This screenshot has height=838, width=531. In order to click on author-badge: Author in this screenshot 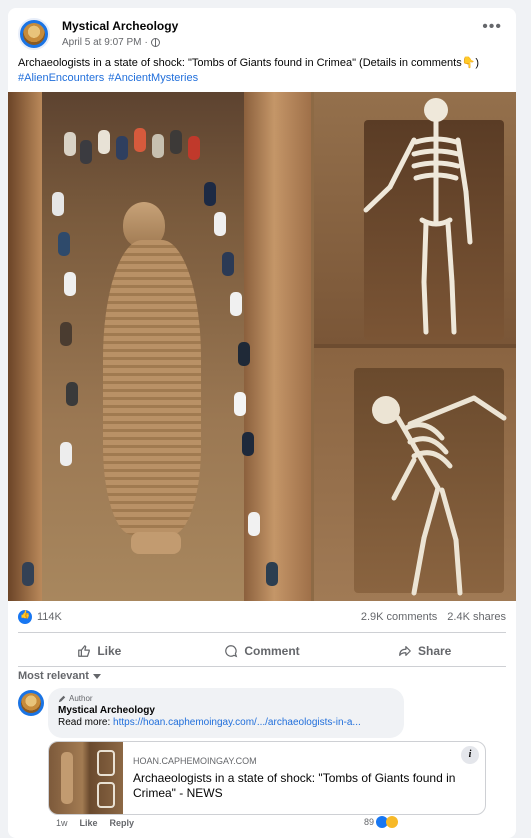, I will do `click(226, 698)`.